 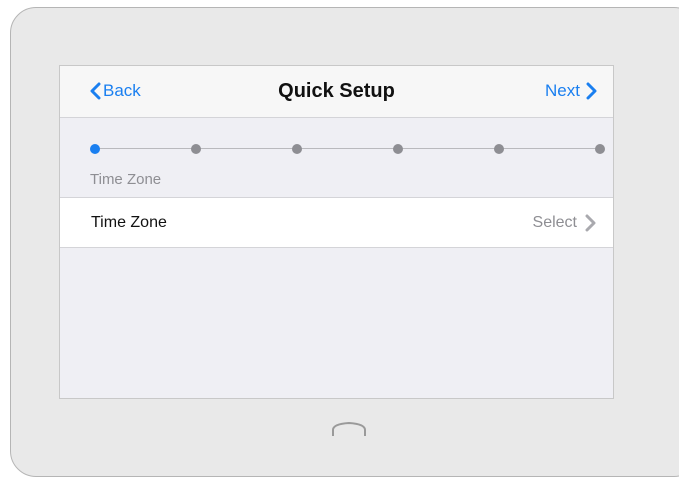 What do you see at coordinates (336, 222) in the screenshot?
I see `time-zone-row: Time Zone Select` at bounding box center [336, 222].